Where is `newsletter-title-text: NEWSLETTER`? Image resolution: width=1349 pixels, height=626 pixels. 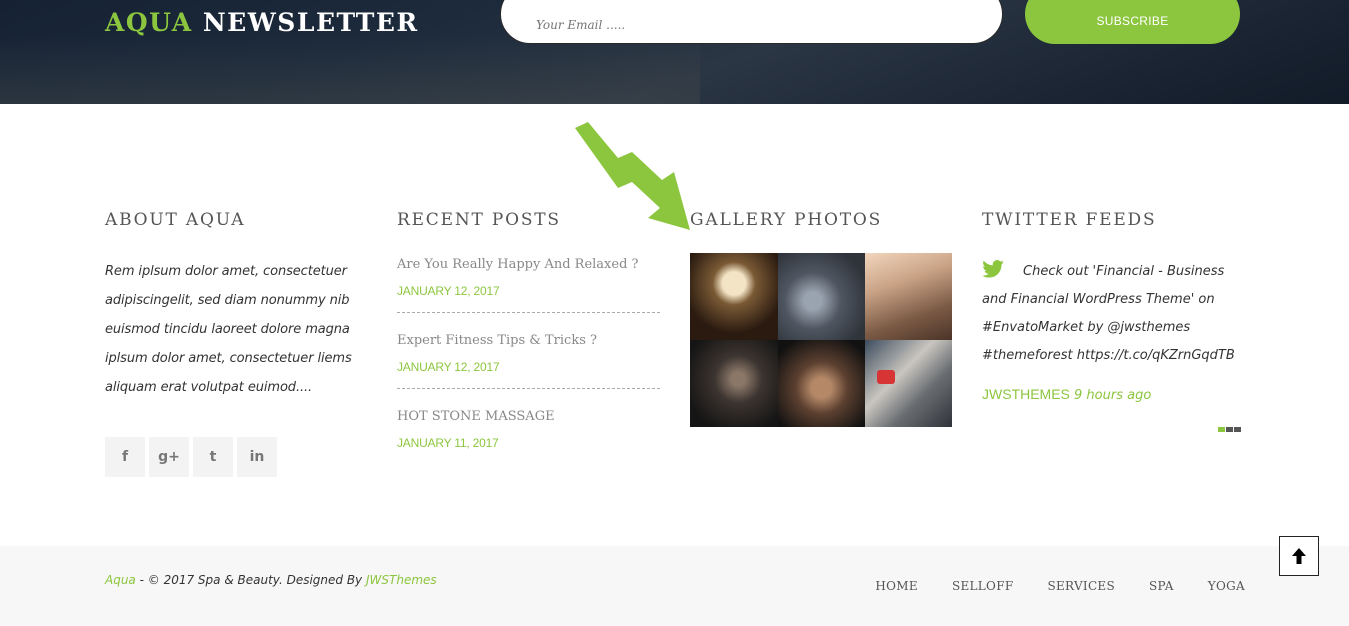
newsletter-title-text: NEWSLETTER is located at coordinates (310, 22).